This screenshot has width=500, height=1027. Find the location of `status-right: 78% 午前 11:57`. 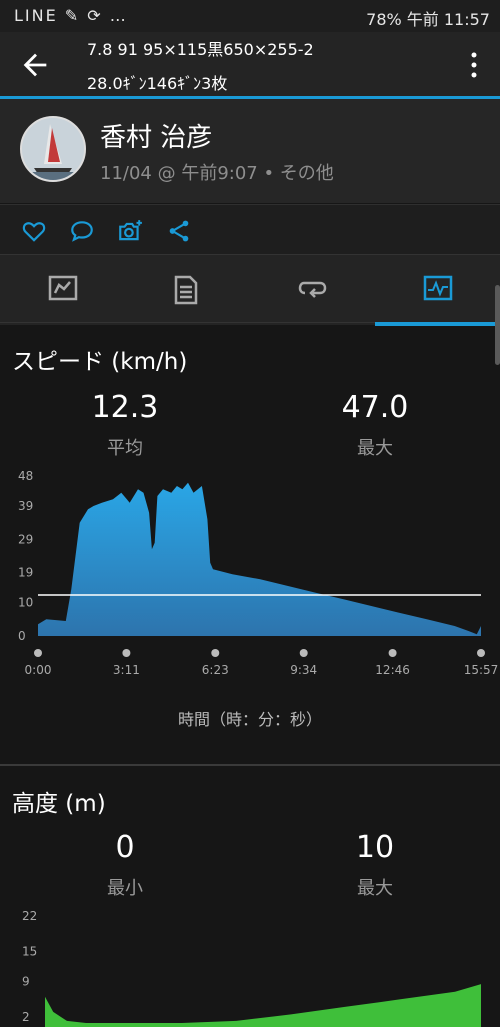

status-right: 78% 午前 11:57 is located at coordinates (428, 19).